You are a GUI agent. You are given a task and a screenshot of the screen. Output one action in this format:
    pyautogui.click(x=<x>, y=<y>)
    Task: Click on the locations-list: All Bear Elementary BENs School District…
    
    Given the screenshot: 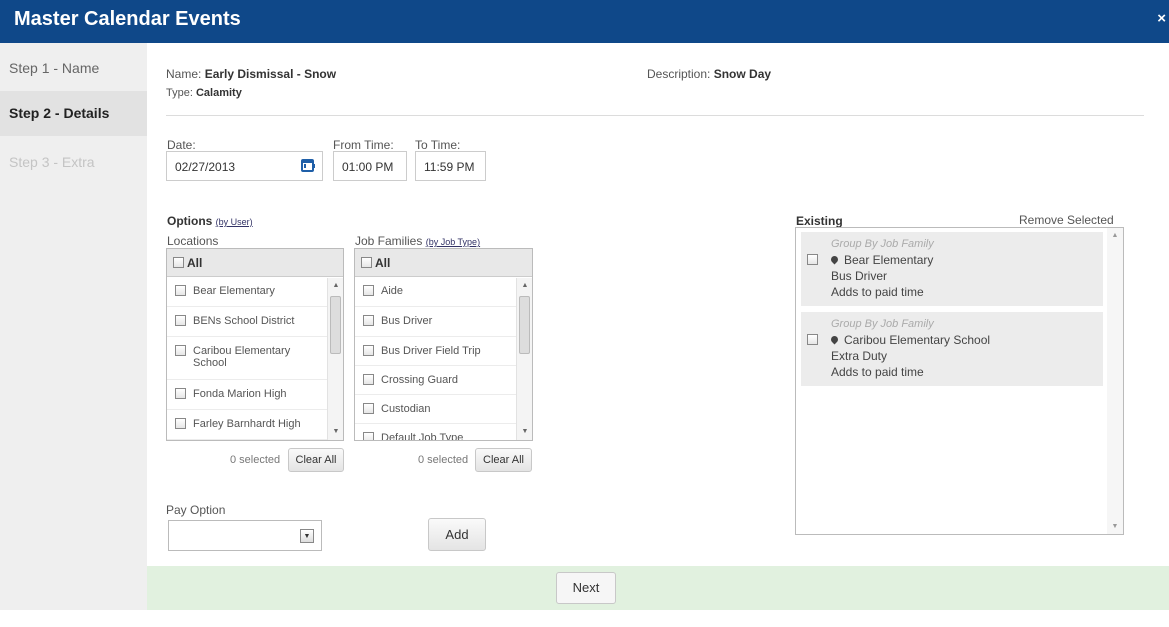 What is the action you would take?
    pyautogui.click(x=255, y=344)
    